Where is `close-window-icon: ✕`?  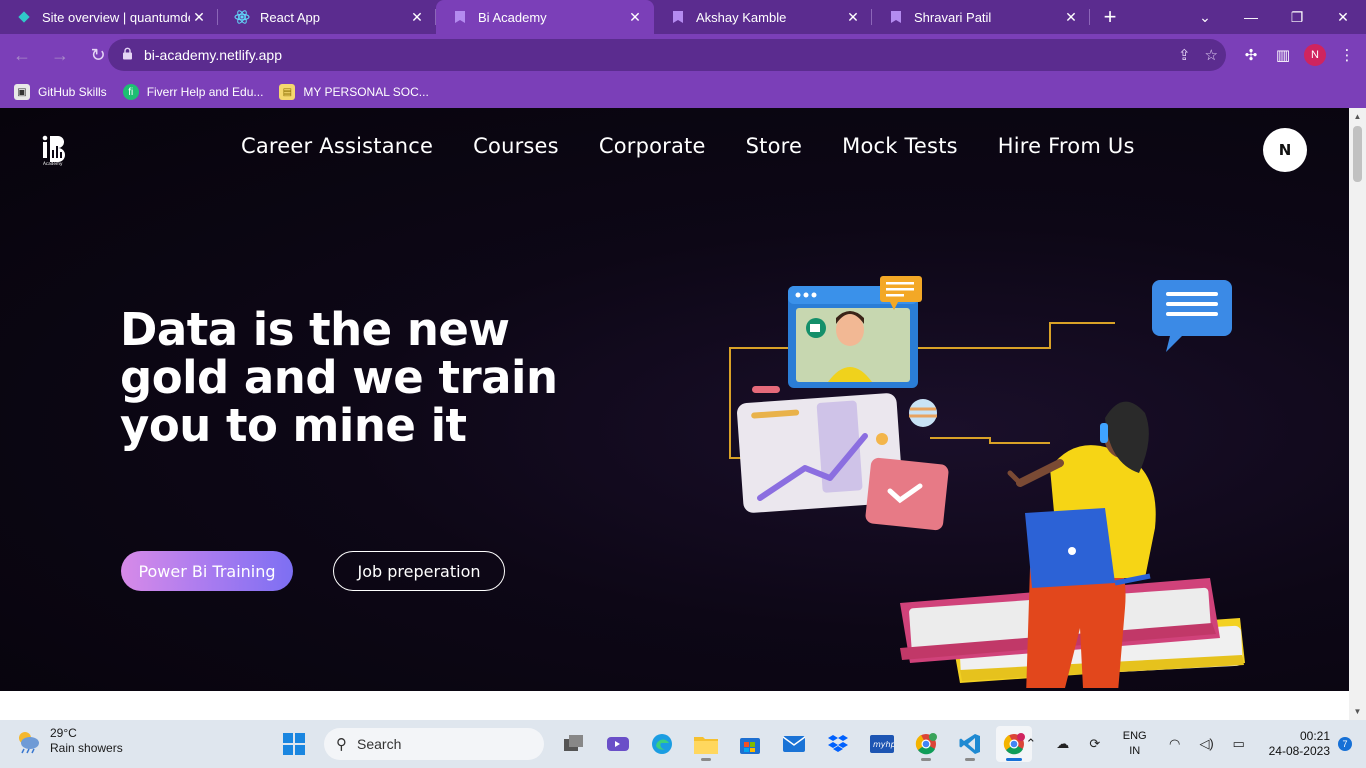 close-window-icon: ✕ is located at coordinates (1343, 17).